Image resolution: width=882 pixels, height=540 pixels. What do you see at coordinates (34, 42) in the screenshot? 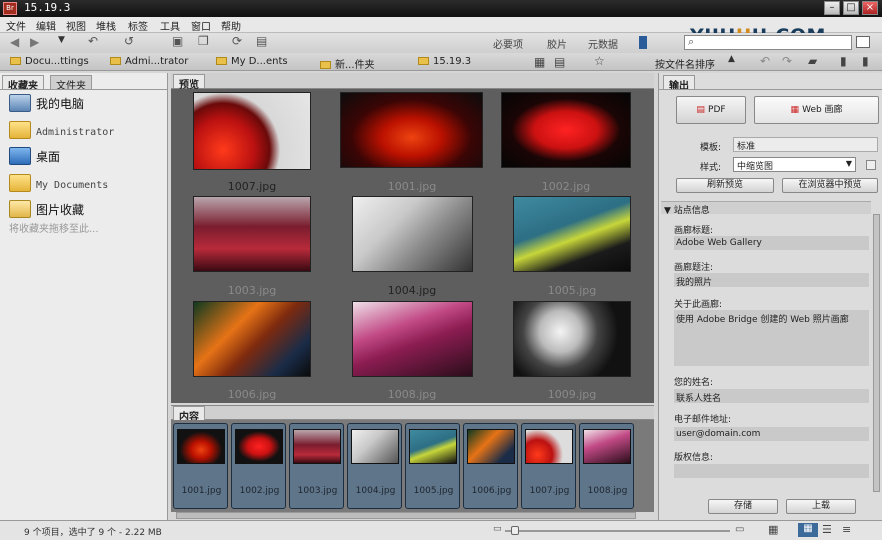
I see `forward-icon: ▶` at bounding box center [34, 42].